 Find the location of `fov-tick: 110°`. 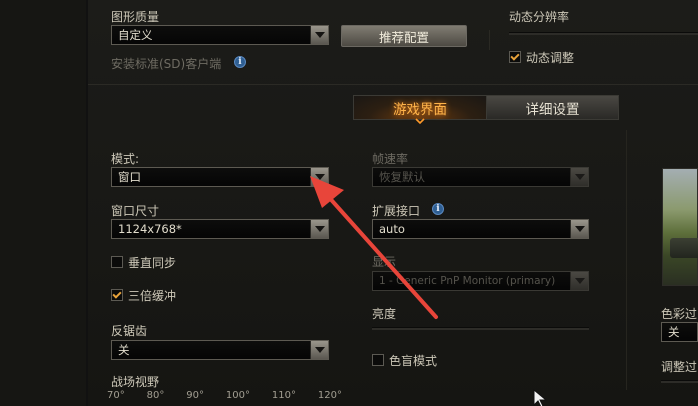

fov-tick: 110° is located at coordinates (283, 395).